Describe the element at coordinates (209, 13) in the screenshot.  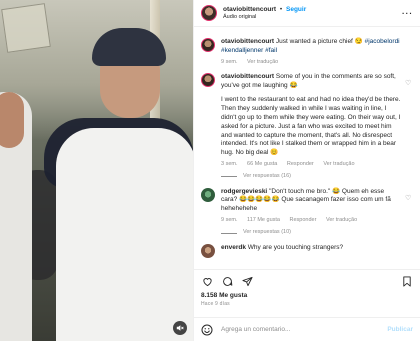
I see `author-avatar` at that location.